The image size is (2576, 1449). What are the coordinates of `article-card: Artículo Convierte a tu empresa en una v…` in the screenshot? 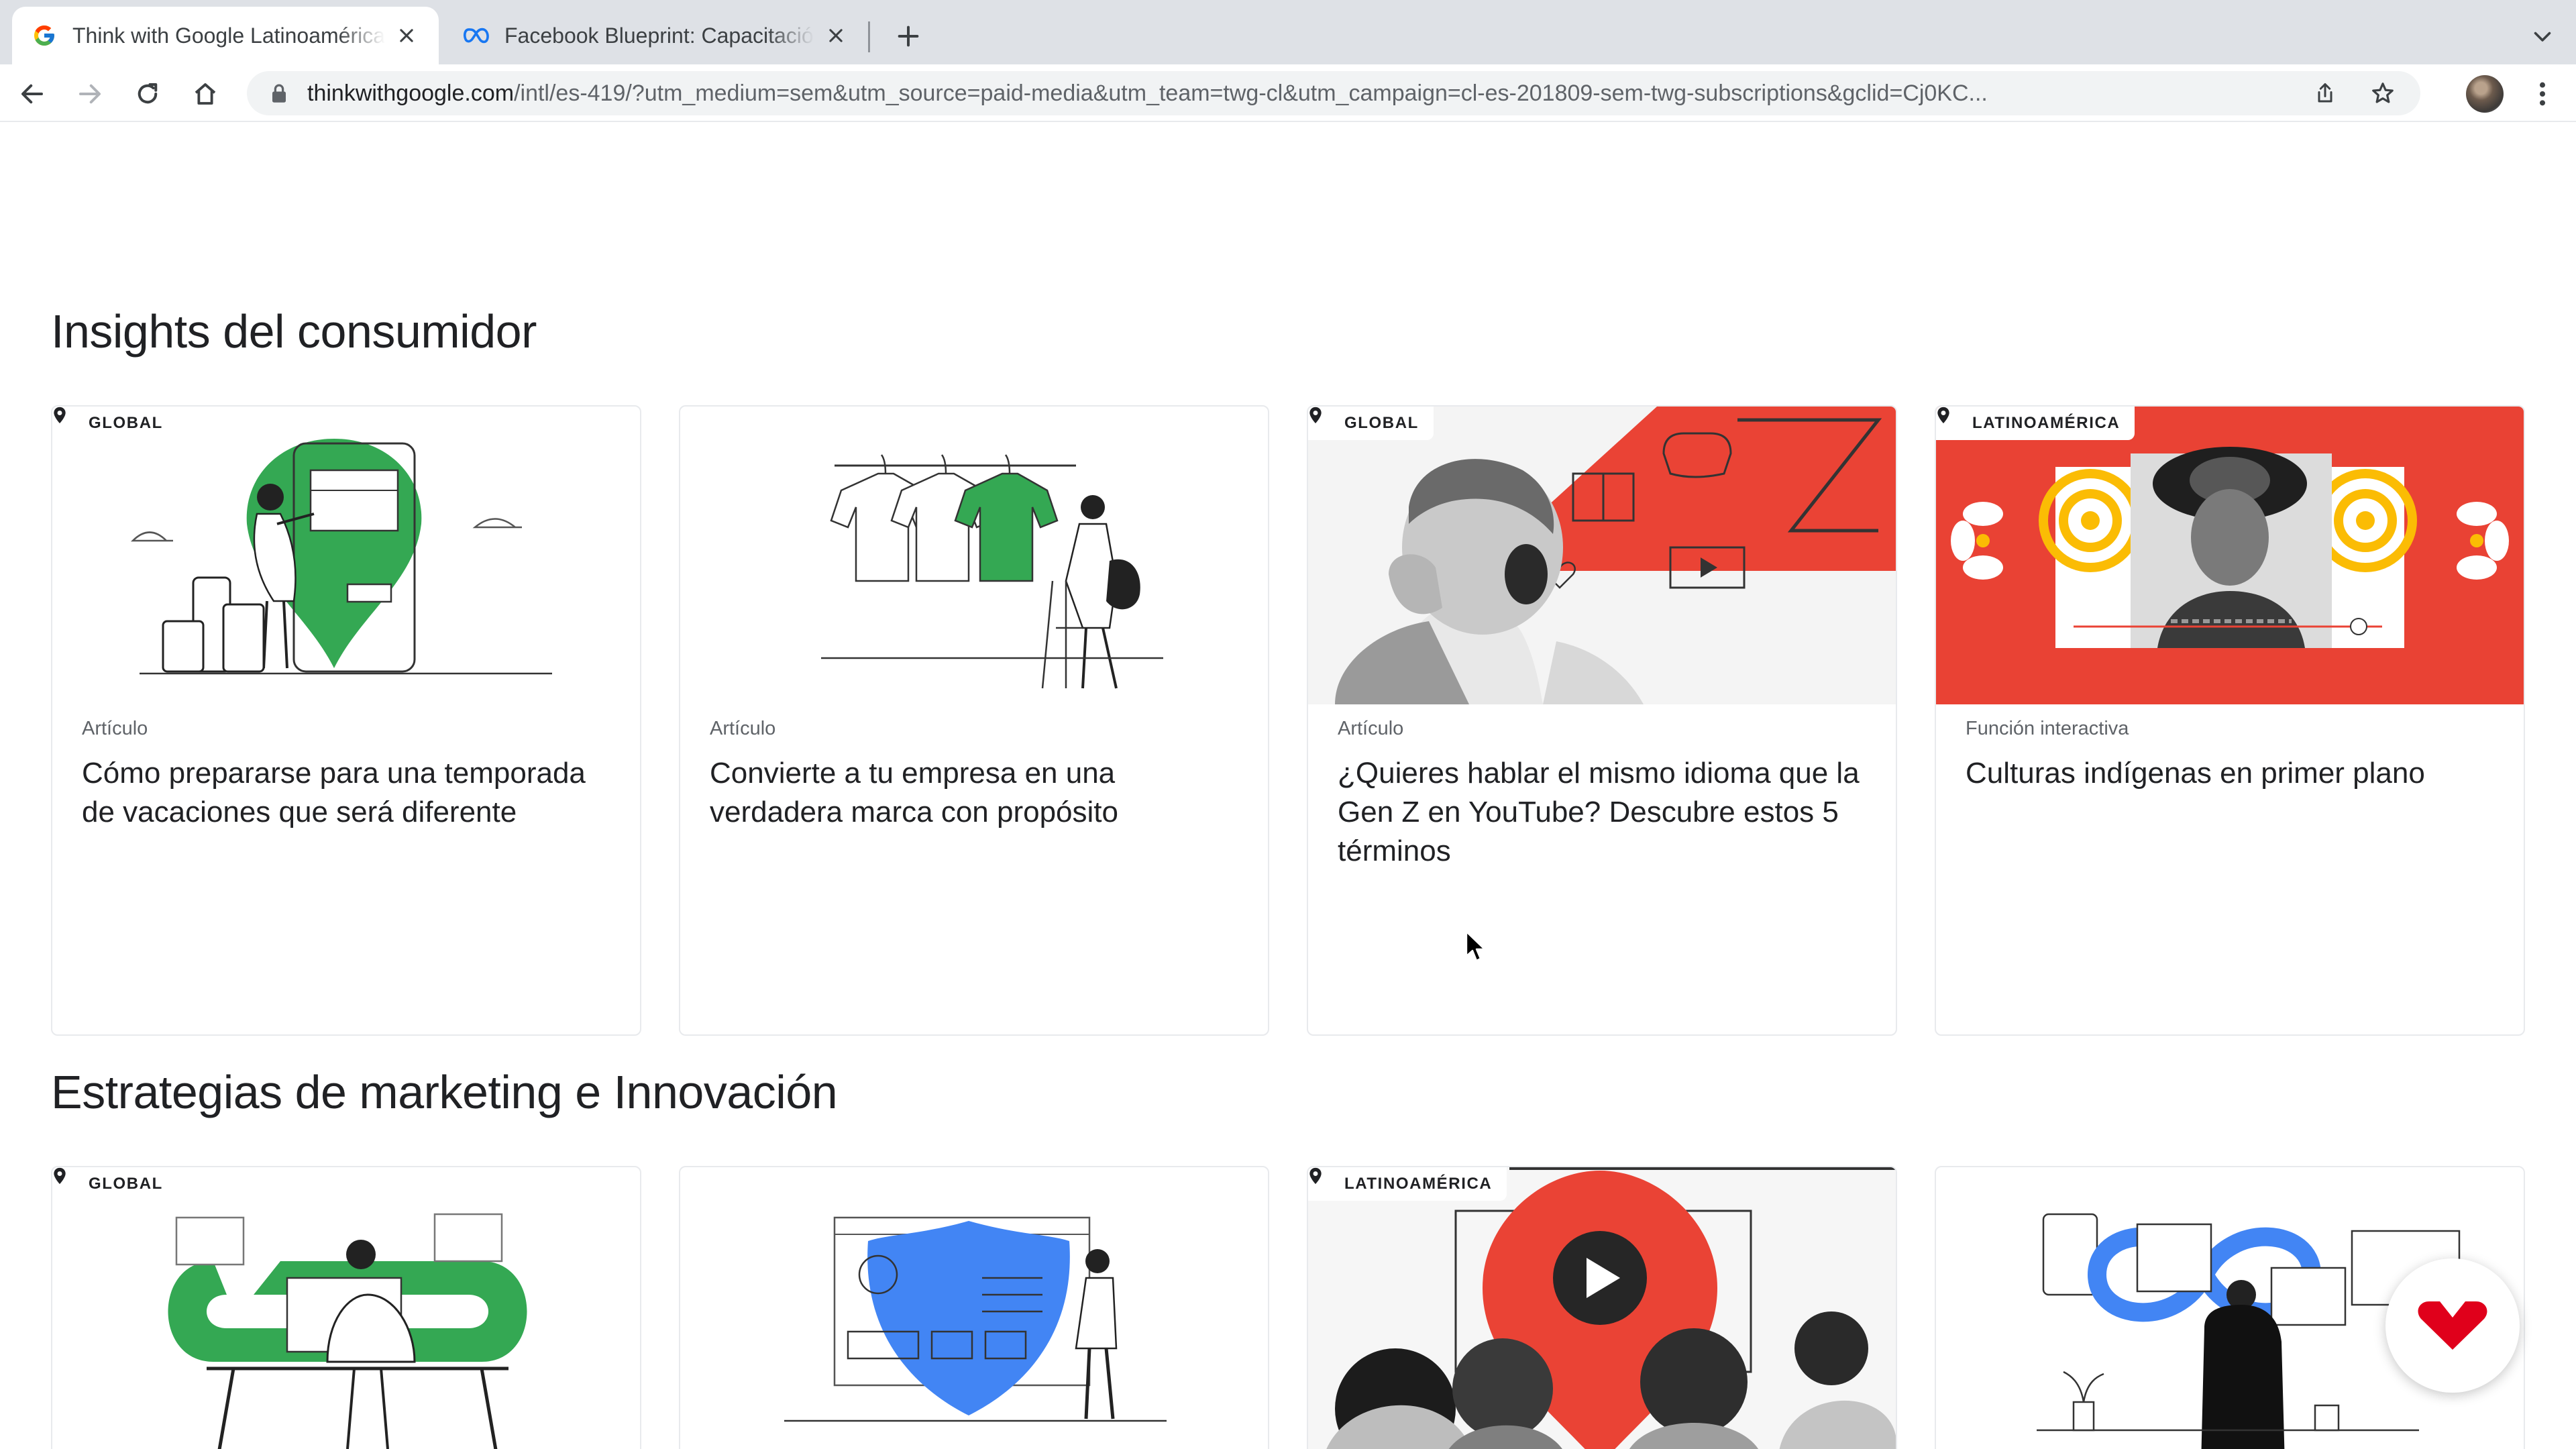 It's located at (974, 720).